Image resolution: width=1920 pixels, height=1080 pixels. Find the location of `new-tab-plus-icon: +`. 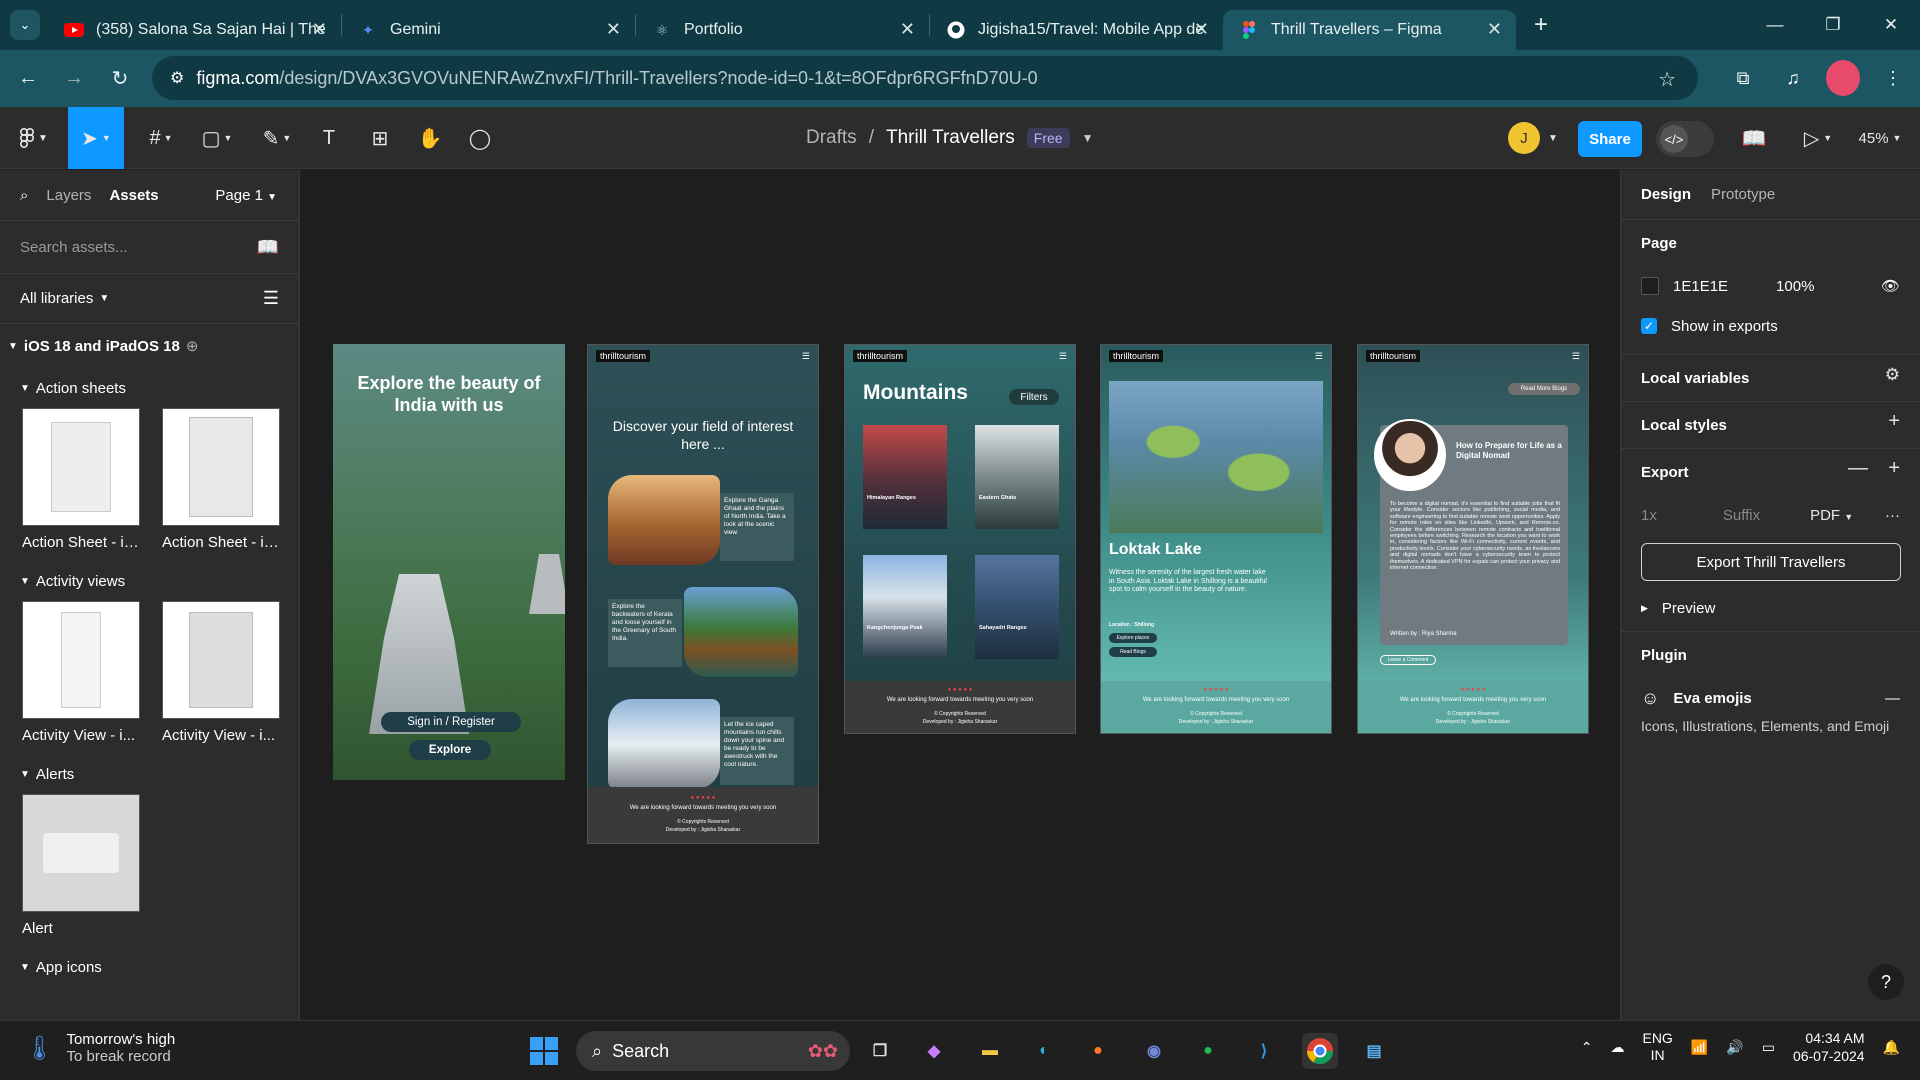

new-tab-plus-icon: + is located at coordinates (1541, 25).